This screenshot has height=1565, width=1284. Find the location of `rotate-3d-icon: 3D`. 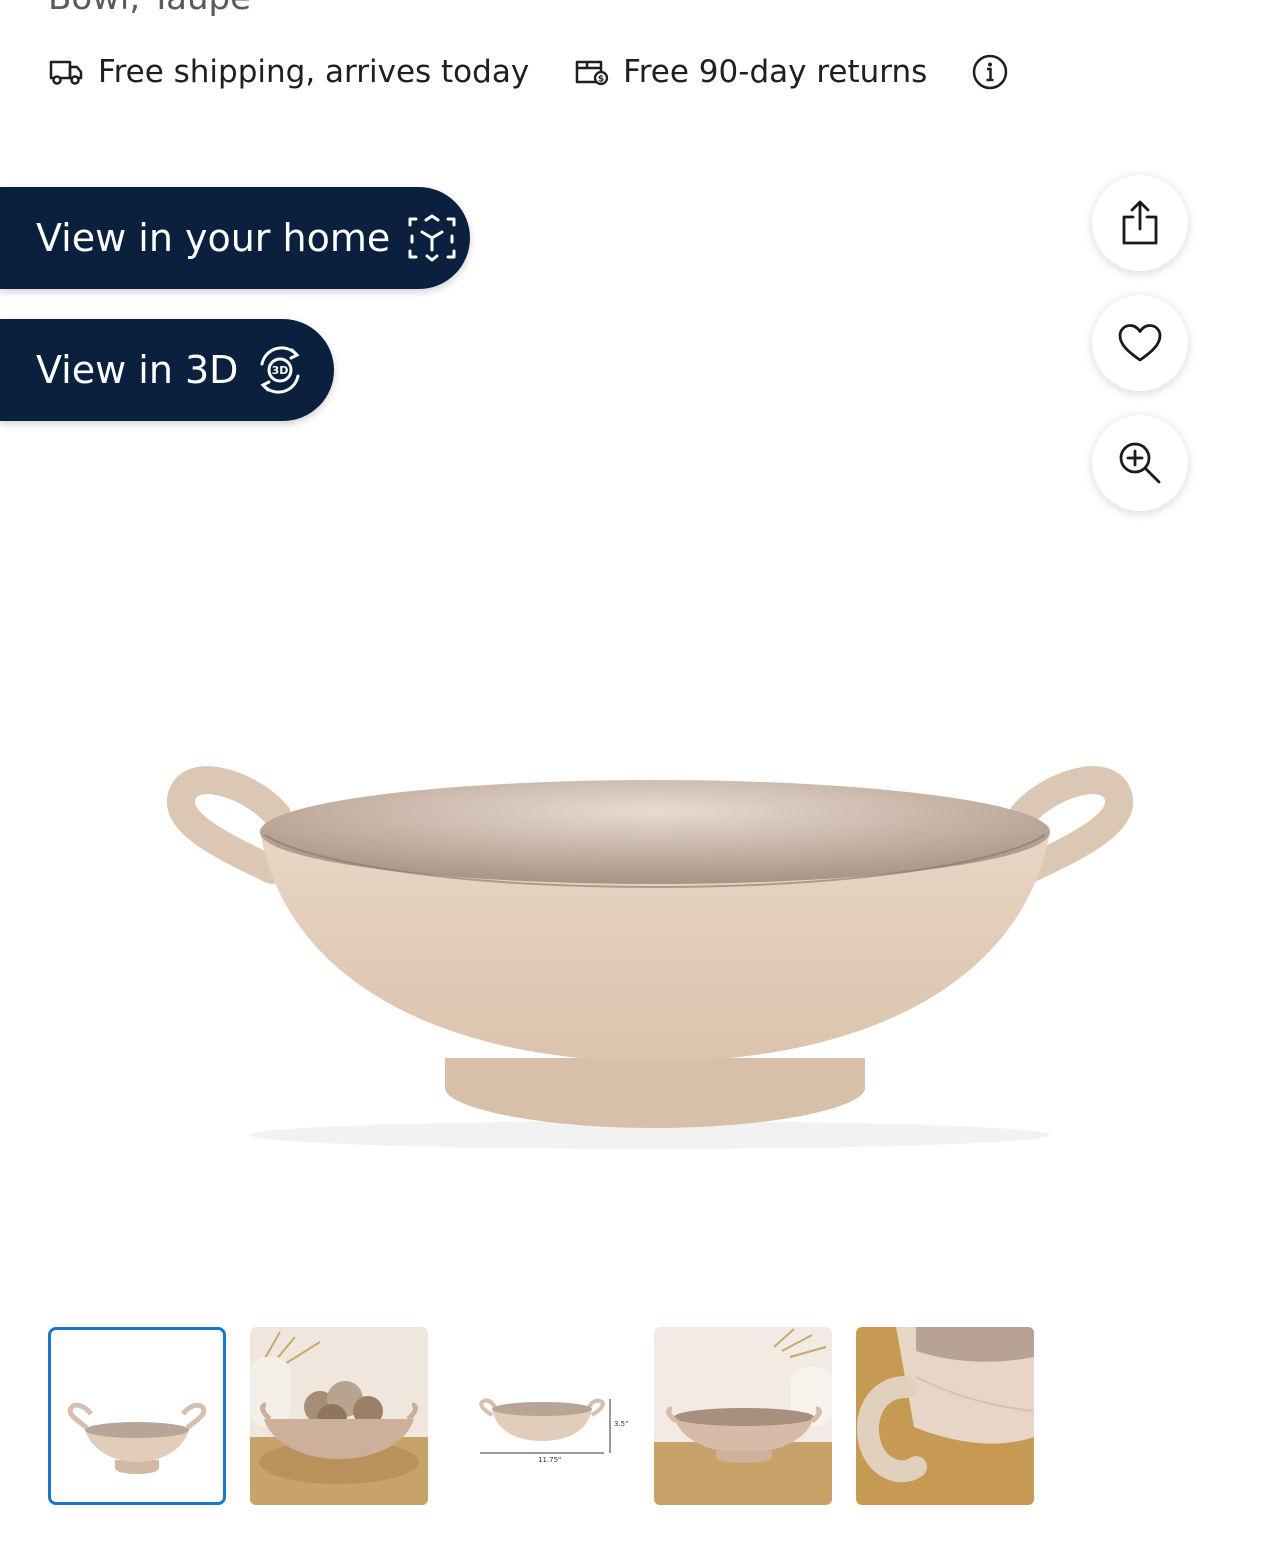

rotate-3d-icon: 3D is located at coordinates (280, 370).